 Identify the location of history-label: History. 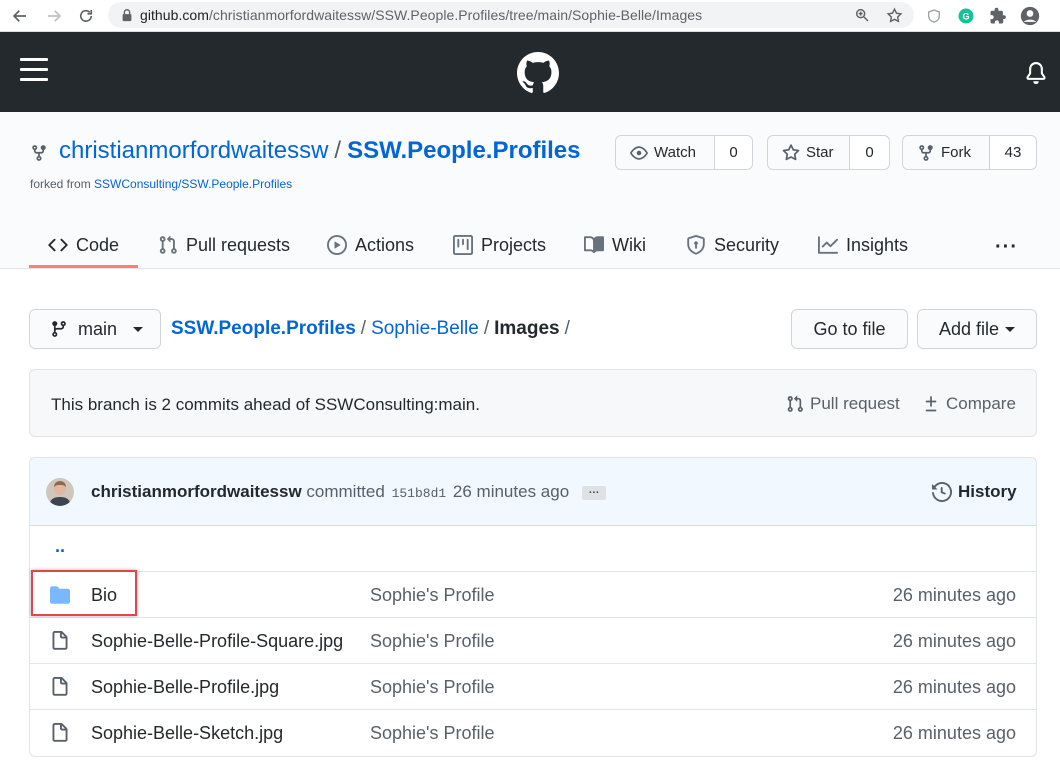
(987, 491).